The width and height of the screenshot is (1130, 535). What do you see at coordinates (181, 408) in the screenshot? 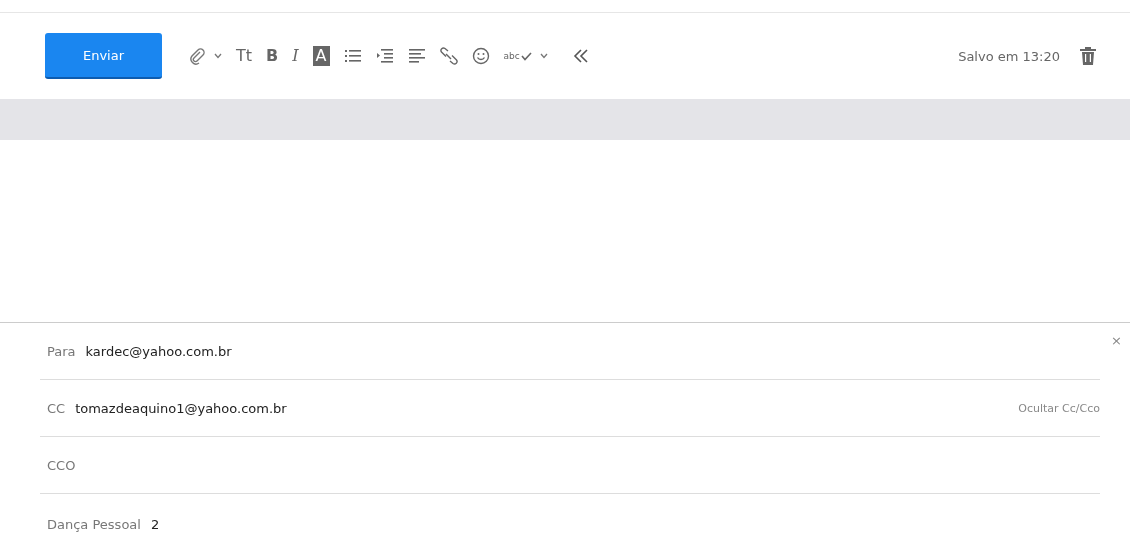
I see `input-field: tomazdeaquino1@yahoo.com.br` at bounding box center [181, 408].